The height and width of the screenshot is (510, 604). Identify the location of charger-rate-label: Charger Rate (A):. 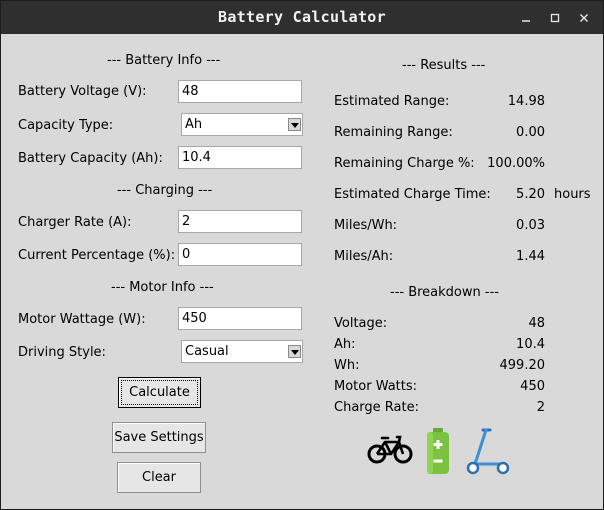
(75, 222).